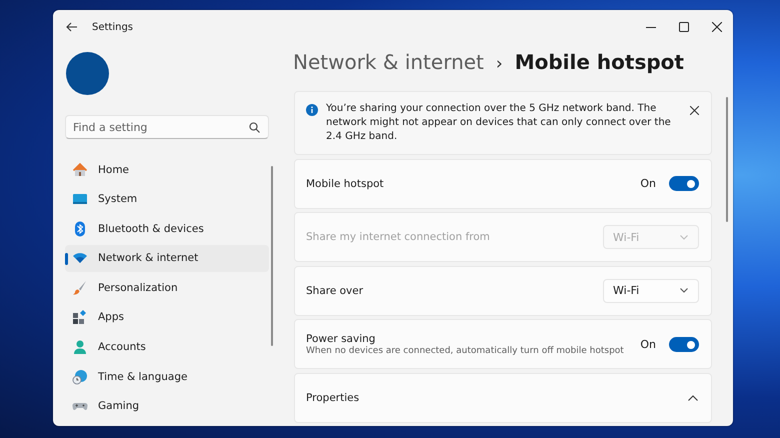  Describe the element at coordinates (87, 73) in the screenshot. I see `avatar` at that location.